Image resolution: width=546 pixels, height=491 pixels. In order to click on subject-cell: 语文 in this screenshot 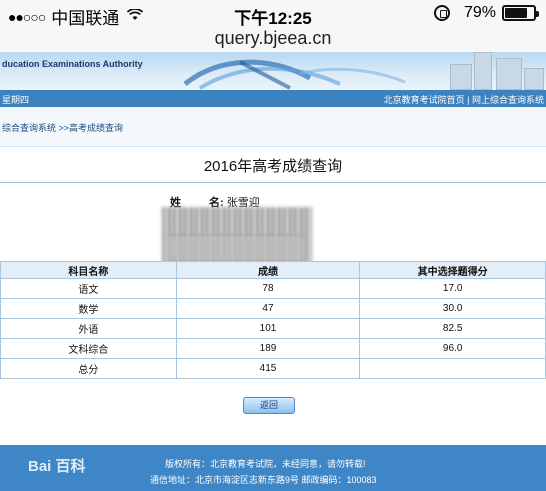, I will do `click(88, 288)`.